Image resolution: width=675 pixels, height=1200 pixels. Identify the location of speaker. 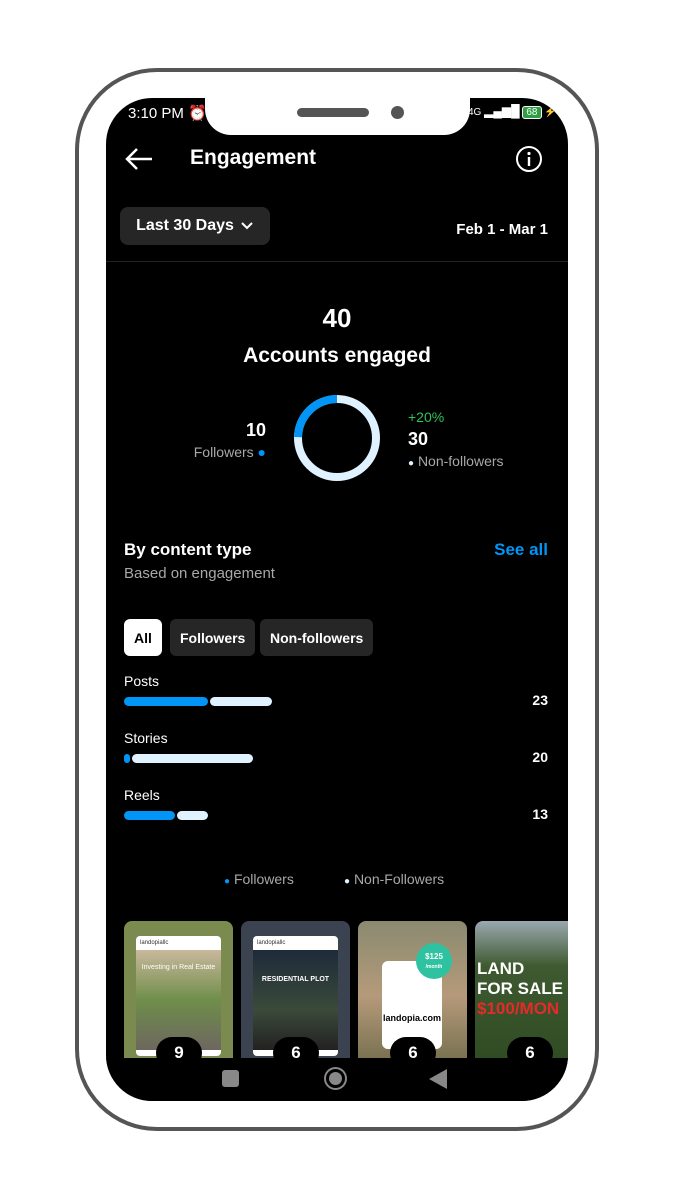
(333, 112).